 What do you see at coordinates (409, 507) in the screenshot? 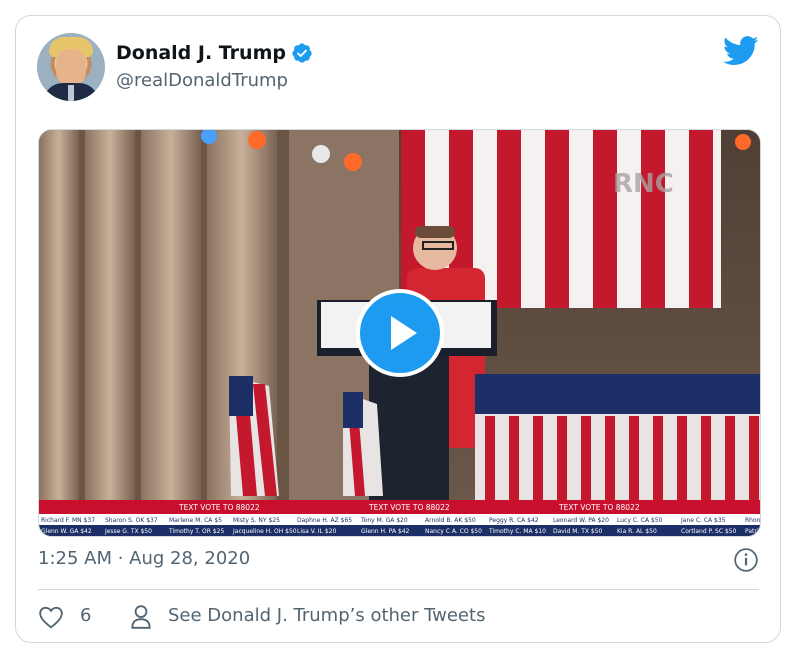
I see `vote-banner-2: TEXT VOTE TO 88022` at bounding box center [409, 507].